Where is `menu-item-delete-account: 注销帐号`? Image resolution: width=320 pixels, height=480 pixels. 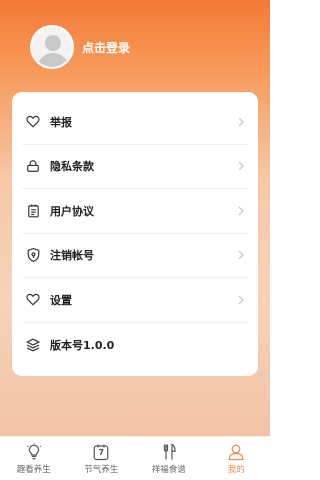
menu-item-delete-account: 注销帐号 is located at coordinates (135, 256).